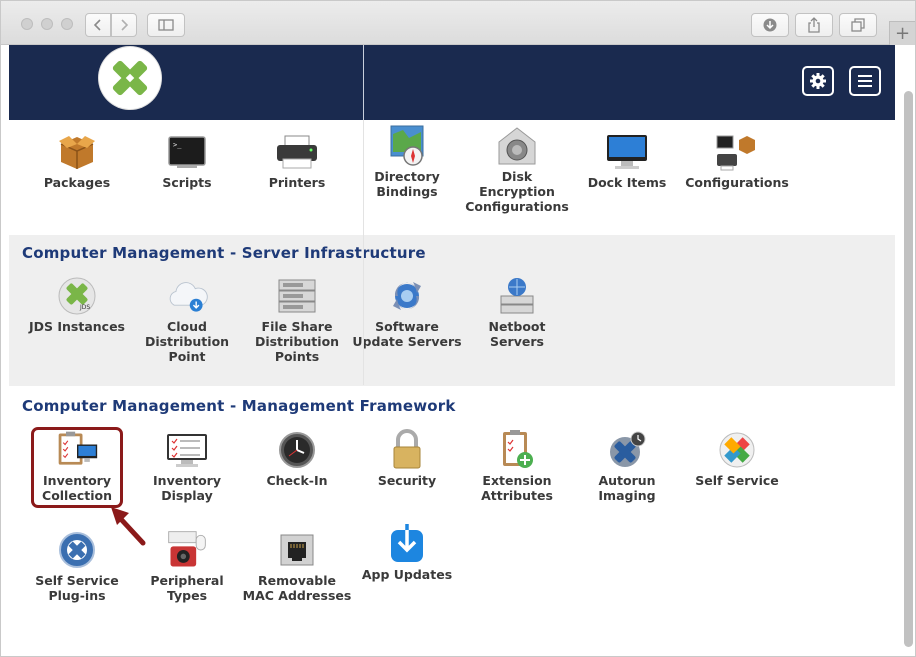 This screenshot has height=657, width=916. I want to click on gear-icon, so click(818, 81).